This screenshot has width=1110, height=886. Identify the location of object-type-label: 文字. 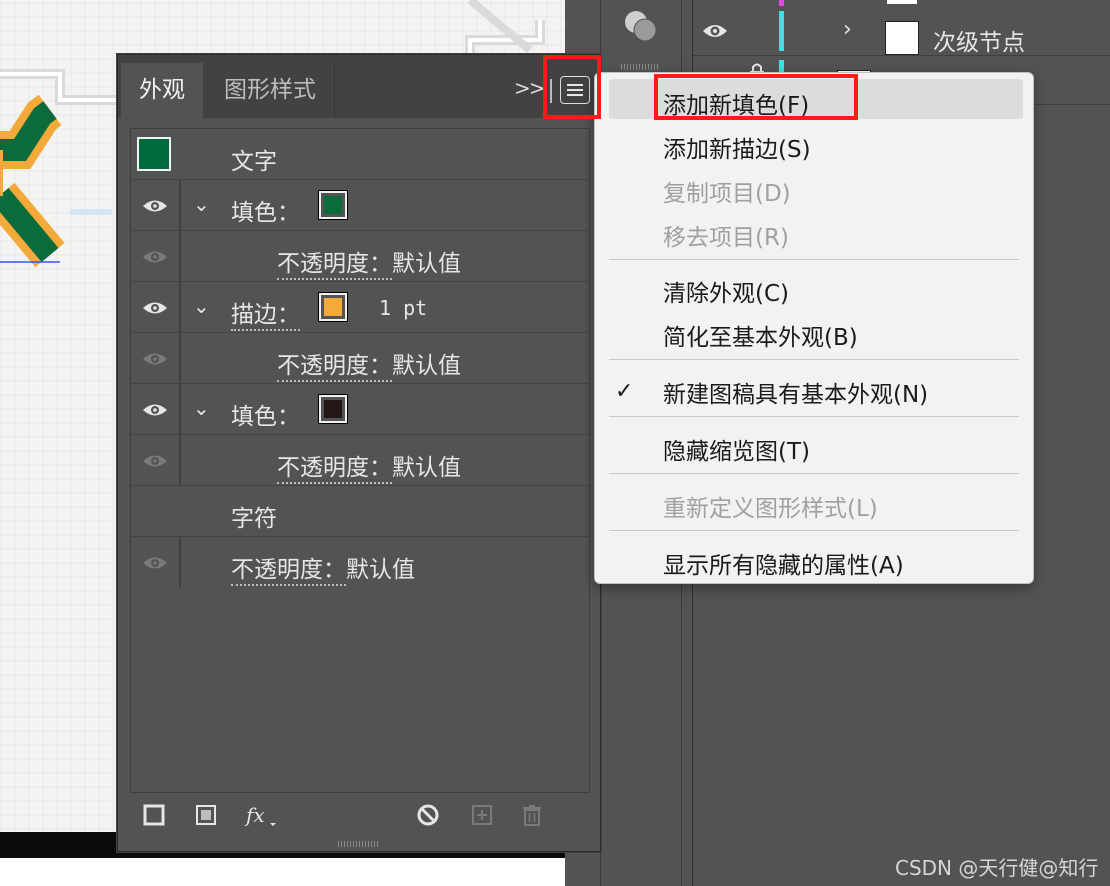
(254, 162).